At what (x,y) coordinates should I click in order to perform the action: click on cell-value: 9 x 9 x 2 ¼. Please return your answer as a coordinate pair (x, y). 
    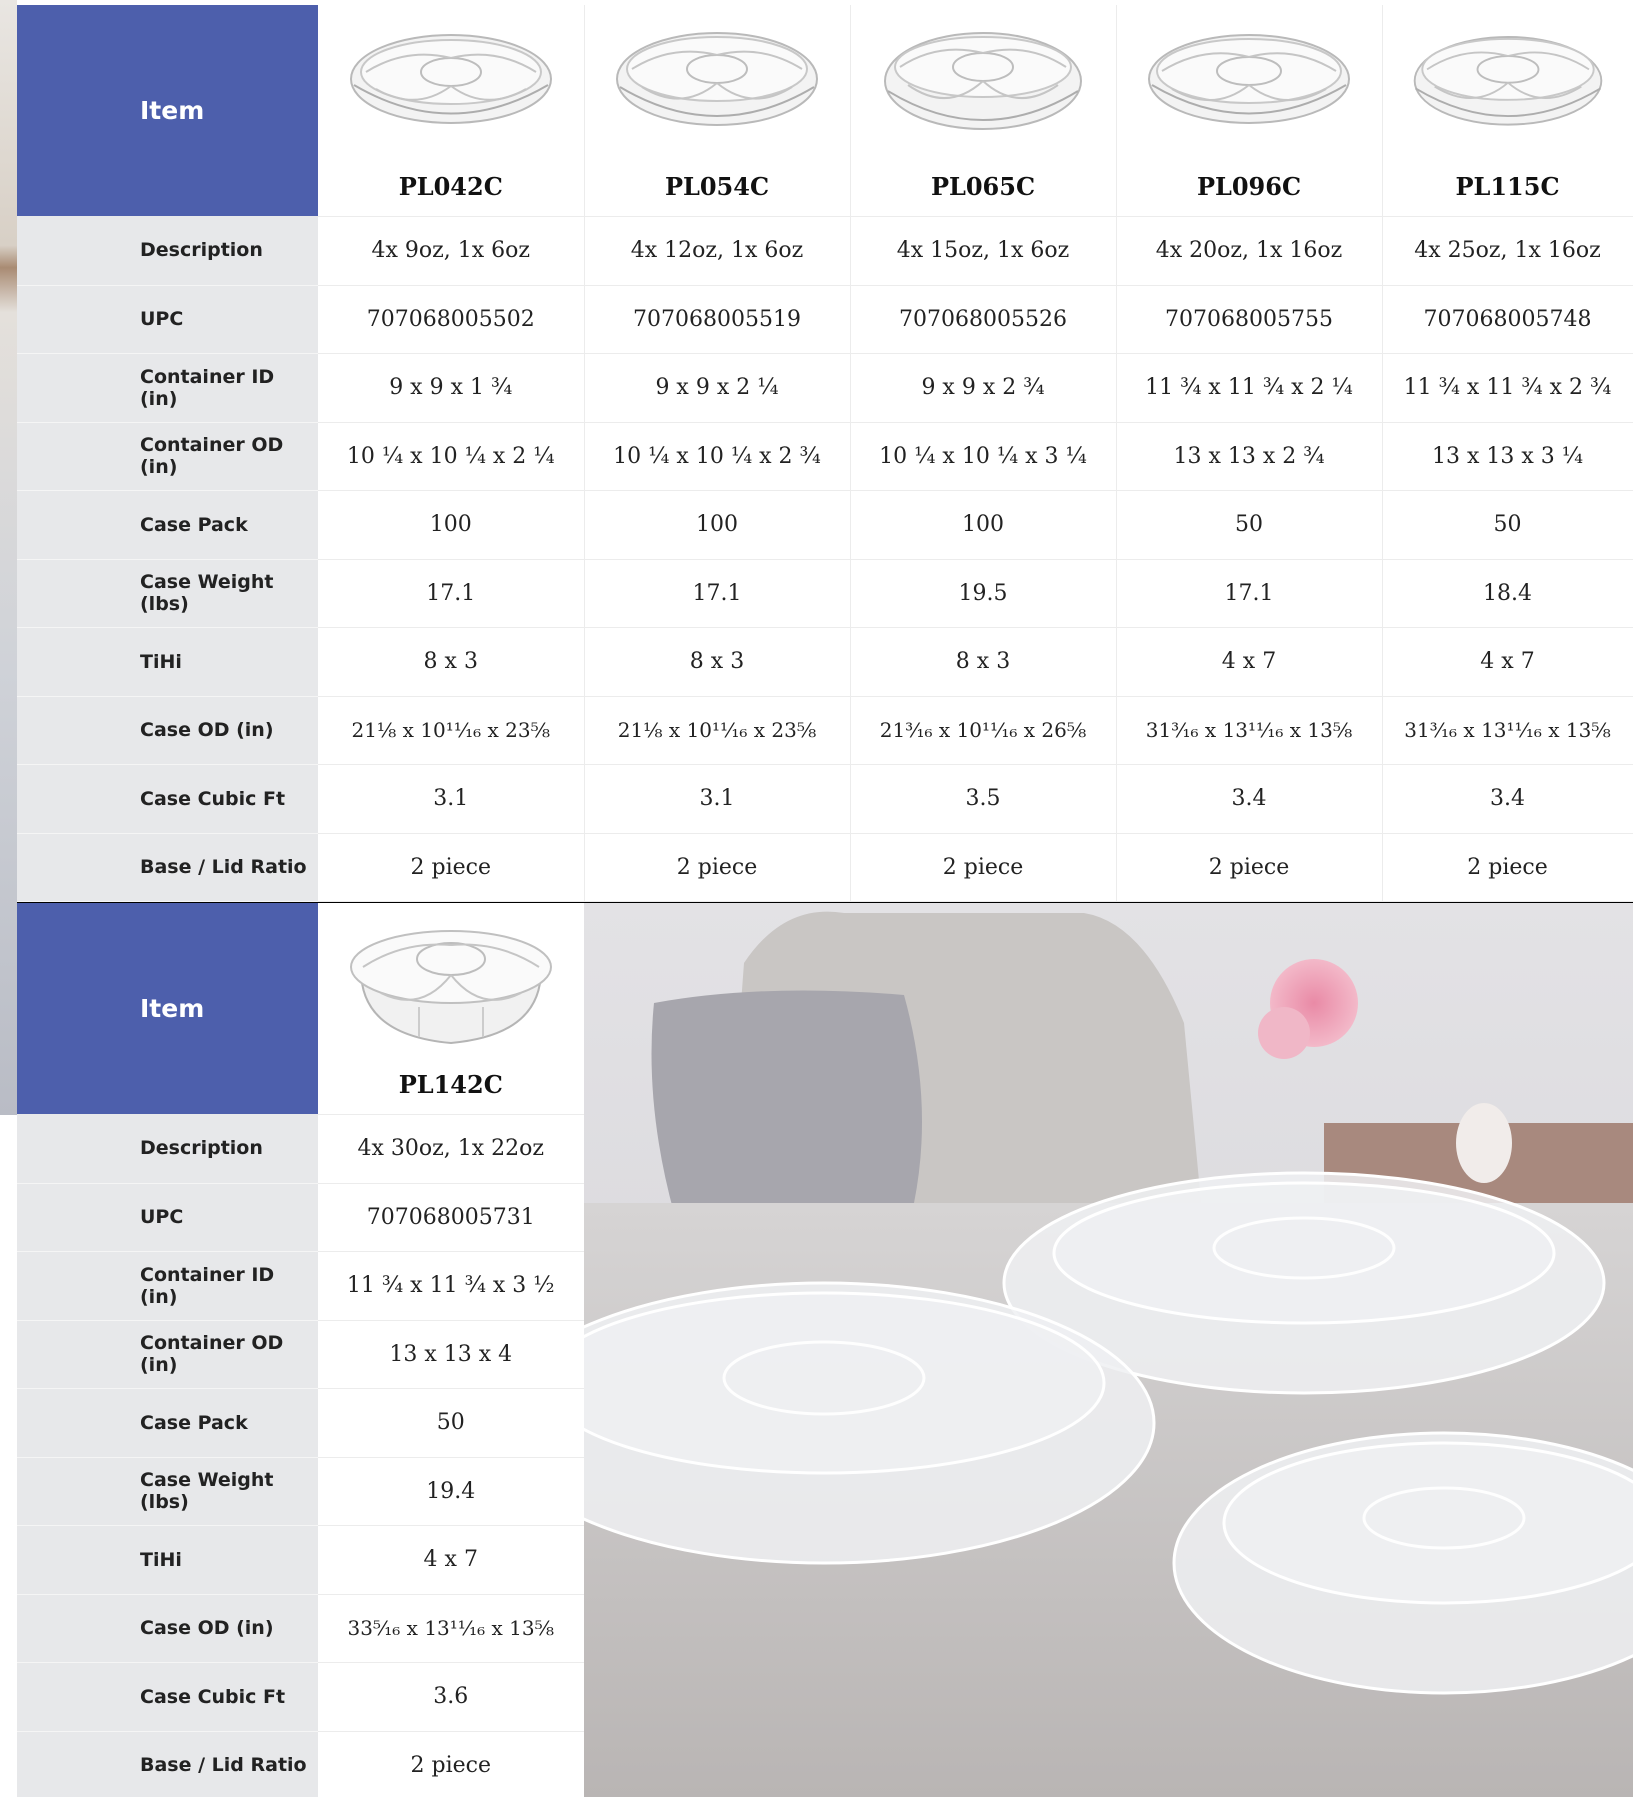
    Looking at the image, I should click on (717, 388).